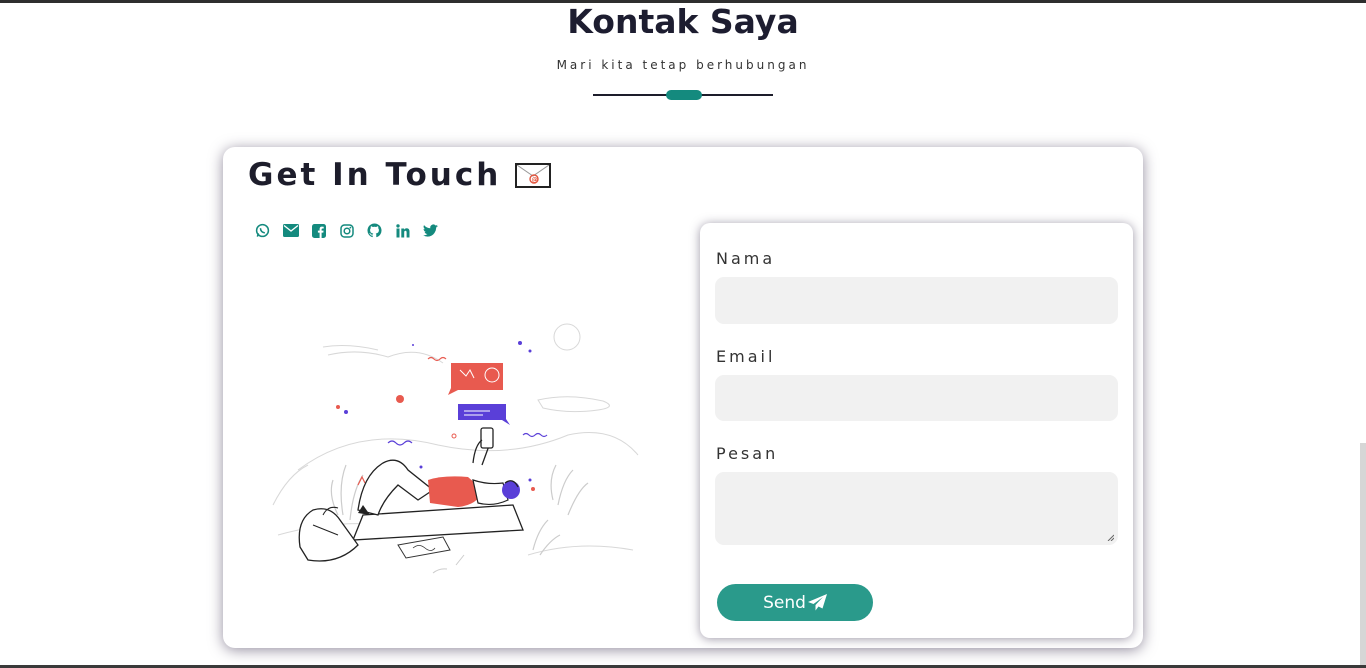 This screenshot has width=1366, height=668. I want to click on instagram-icon, so click(346, 230).